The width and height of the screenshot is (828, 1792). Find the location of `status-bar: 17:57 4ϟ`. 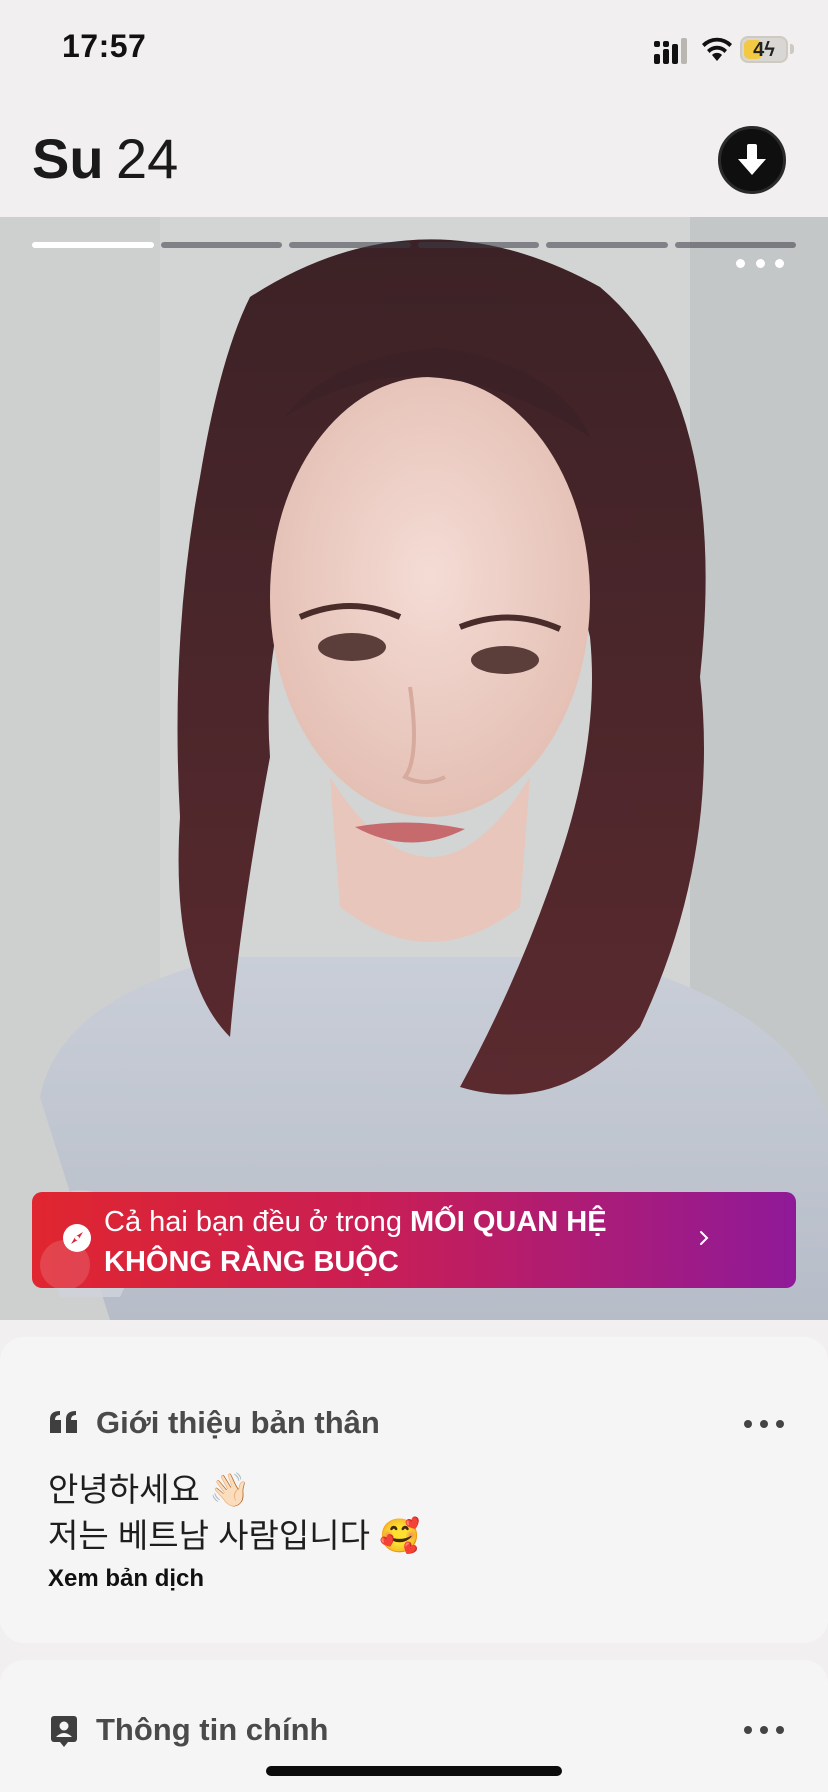

status-bar: 17:57 4ϟ is located at coordinates (414, 50).